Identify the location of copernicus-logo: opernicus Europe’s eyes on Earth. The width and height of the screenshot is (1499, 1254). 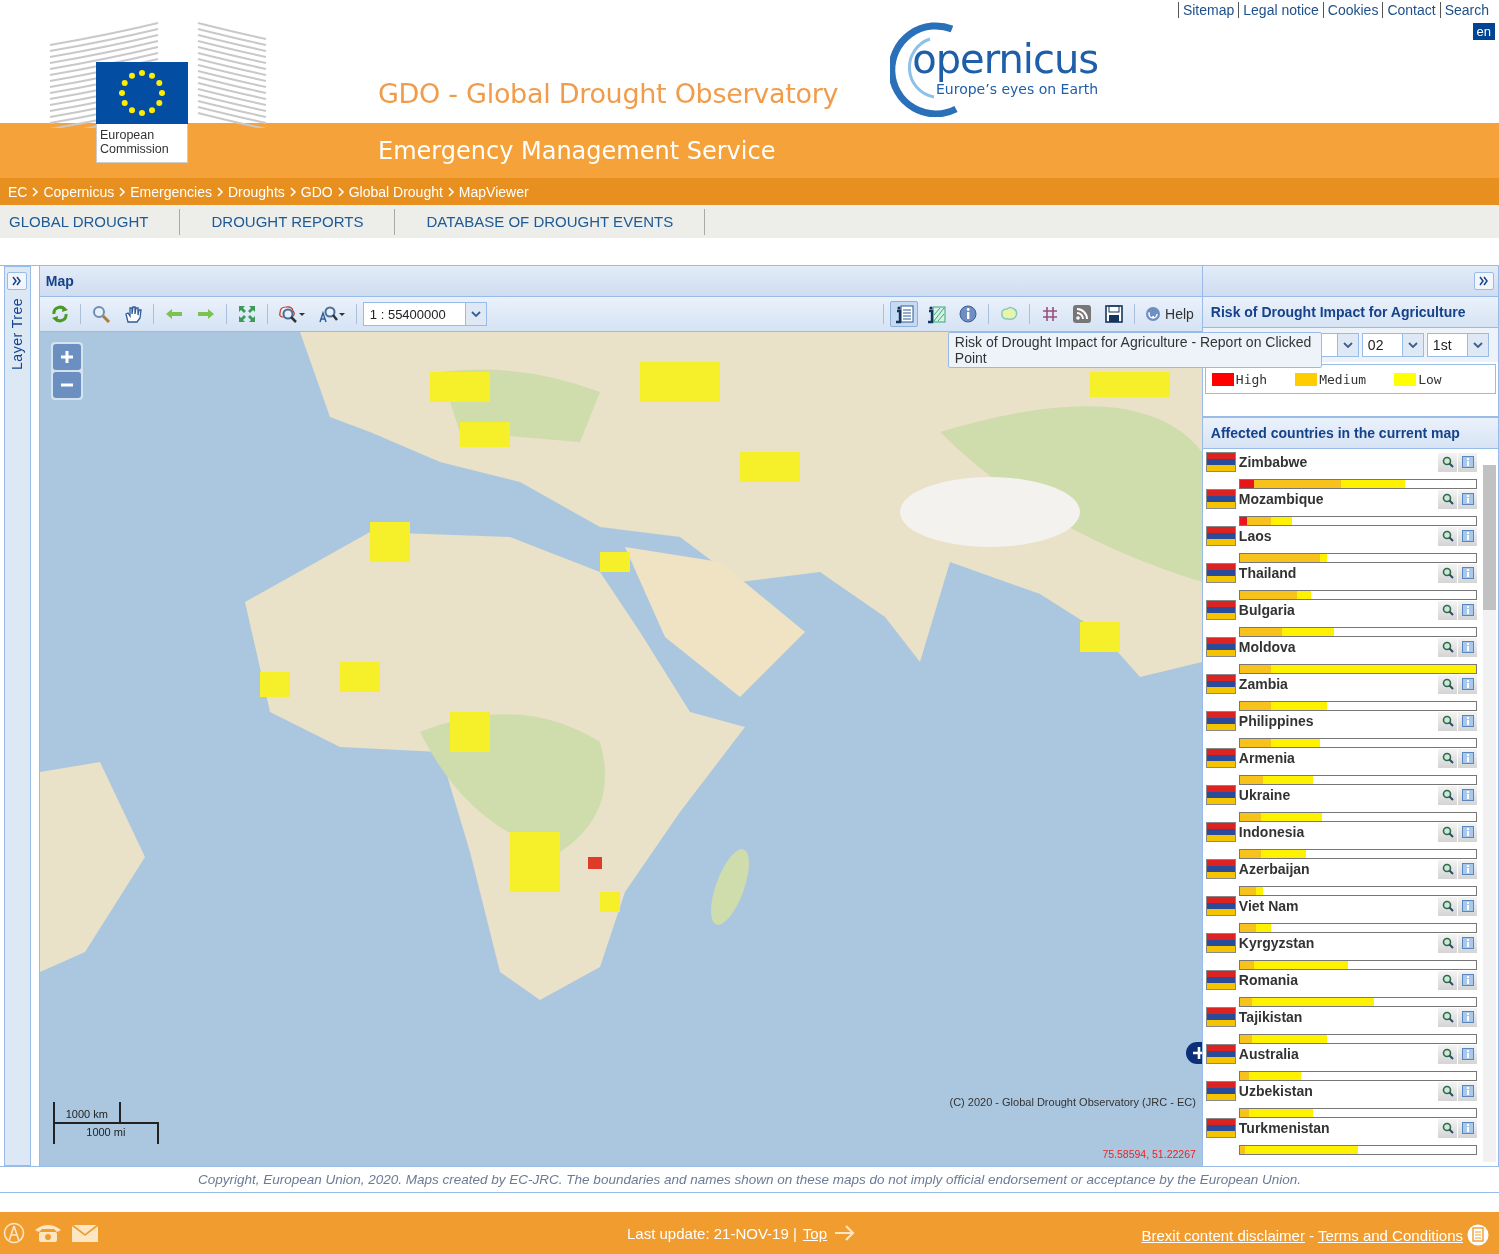
(994, 67).